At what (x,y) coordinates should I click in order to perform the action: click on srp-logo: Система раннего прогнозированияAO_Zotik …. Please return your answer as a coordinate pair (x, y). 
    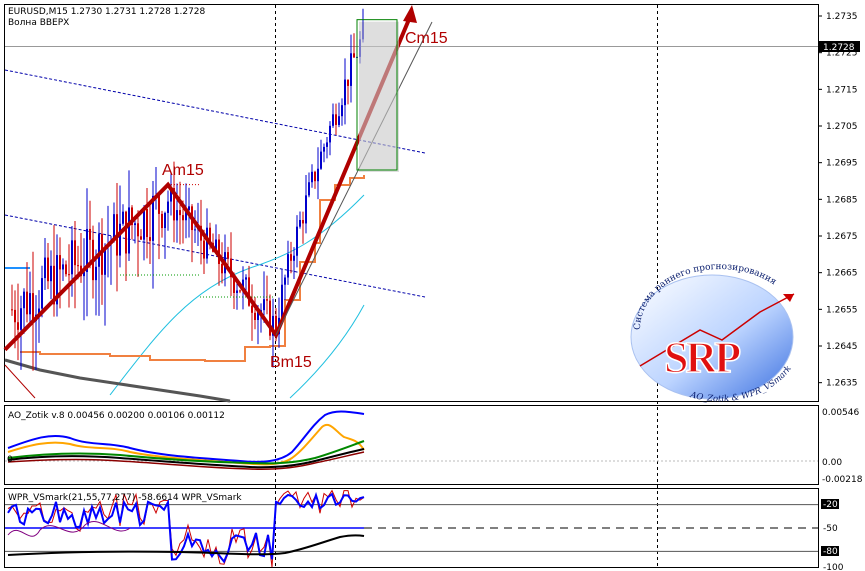
    Looking at the image, I should click on (712, 333).